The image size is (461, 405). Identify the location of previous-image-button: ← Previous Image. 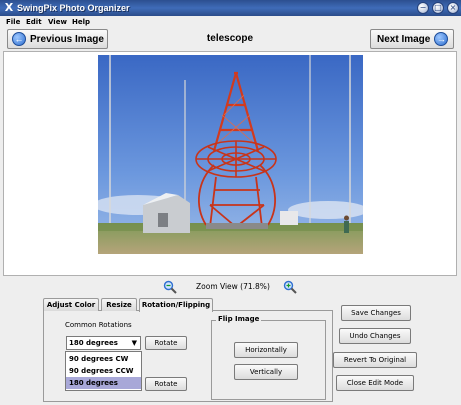
(57, 39).